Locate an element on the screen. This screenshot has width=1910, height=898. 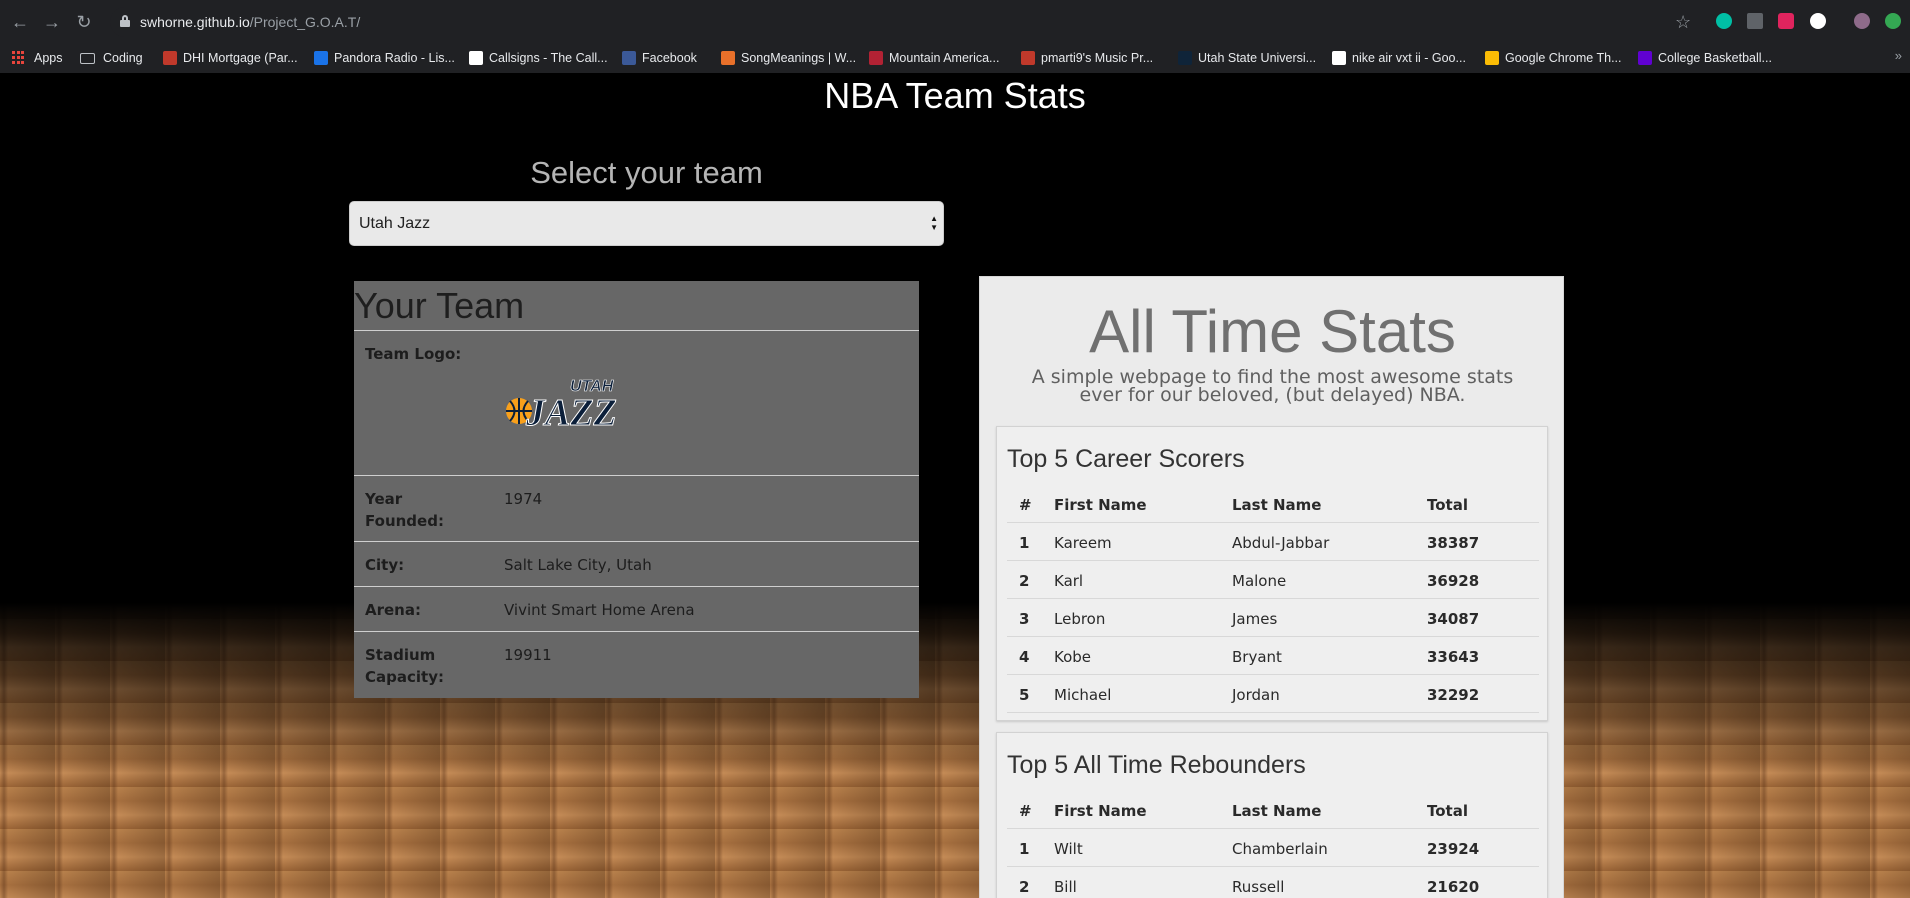
table-cell: Michael is located at coordinates (1083, 695).